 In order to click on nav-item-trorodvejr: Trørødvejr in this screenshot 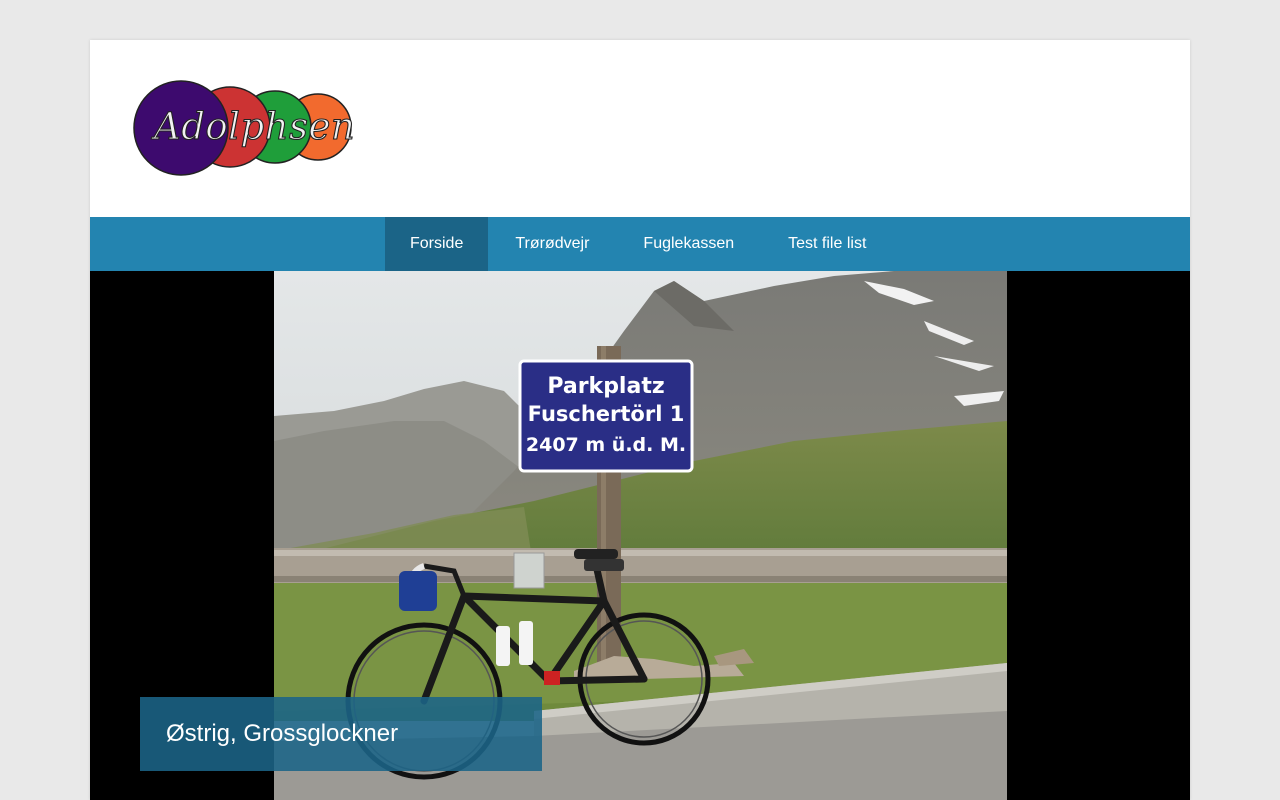, I will do `click(552, 244)`.